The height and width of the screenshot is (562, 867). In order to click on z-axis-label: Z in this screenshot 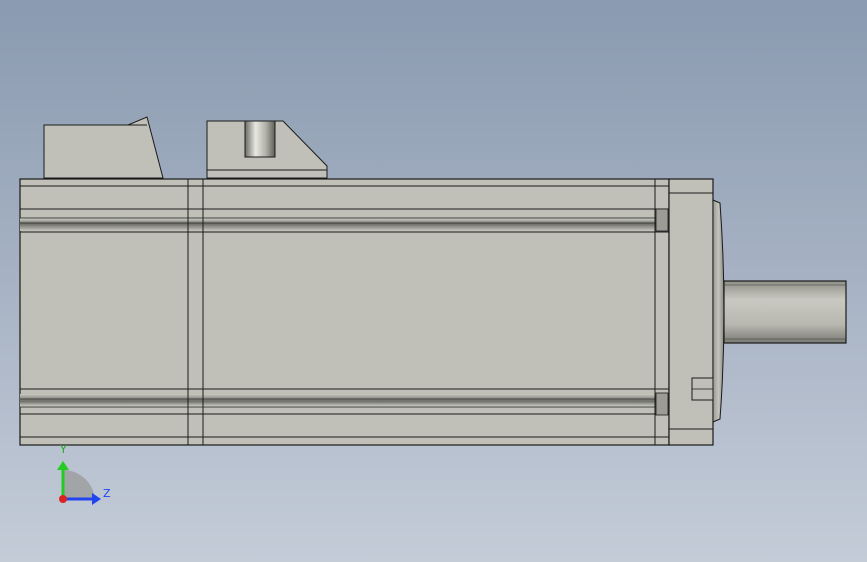, I will do `click(107, 493)`.